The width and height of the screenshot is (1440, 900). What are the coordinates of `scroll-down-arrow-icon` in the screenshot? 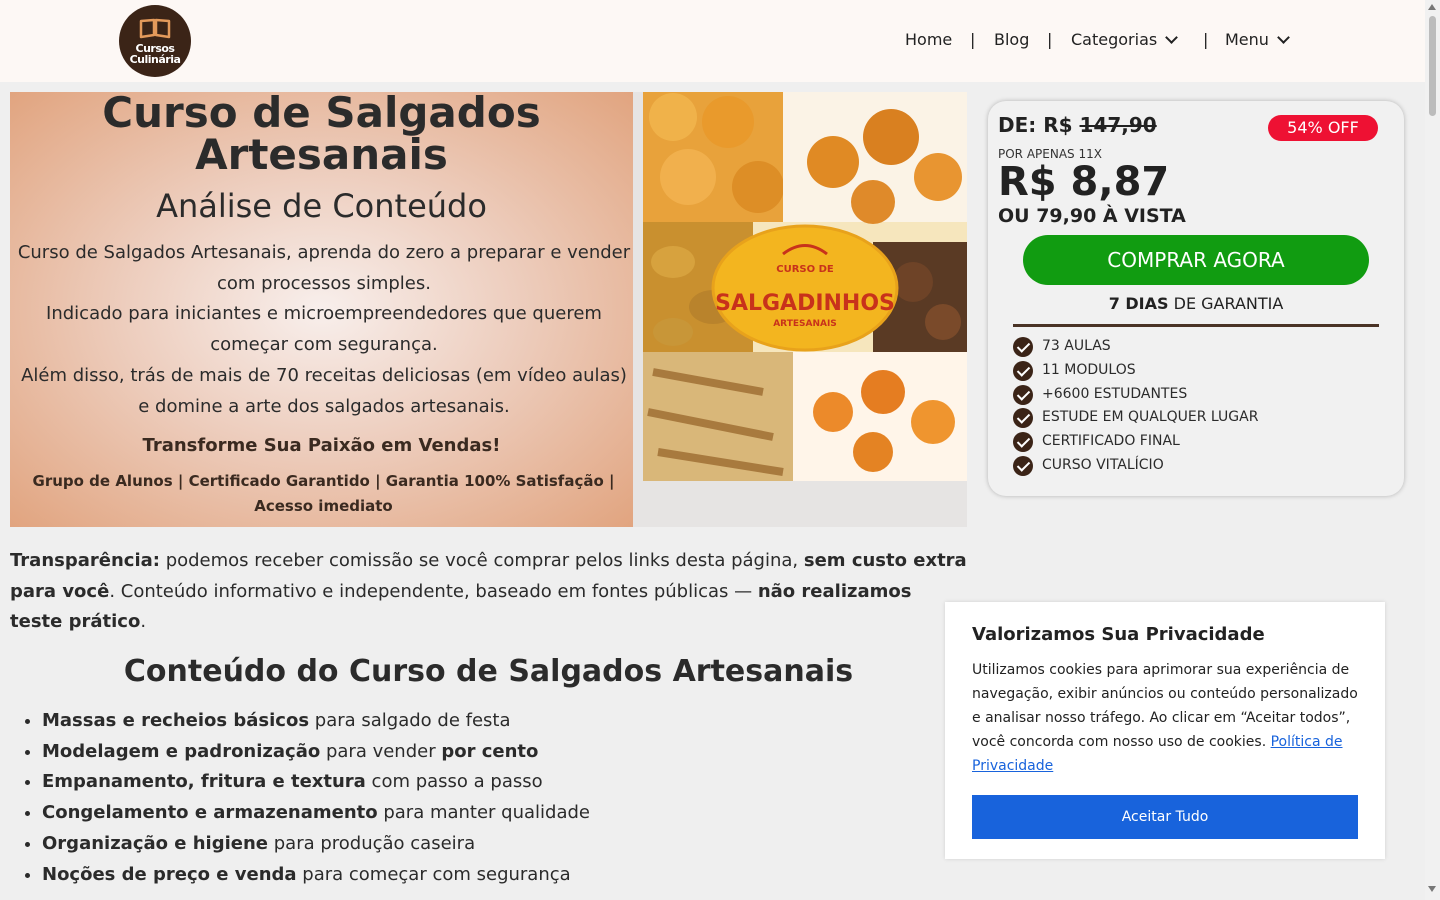 It's located at (1432, 889).